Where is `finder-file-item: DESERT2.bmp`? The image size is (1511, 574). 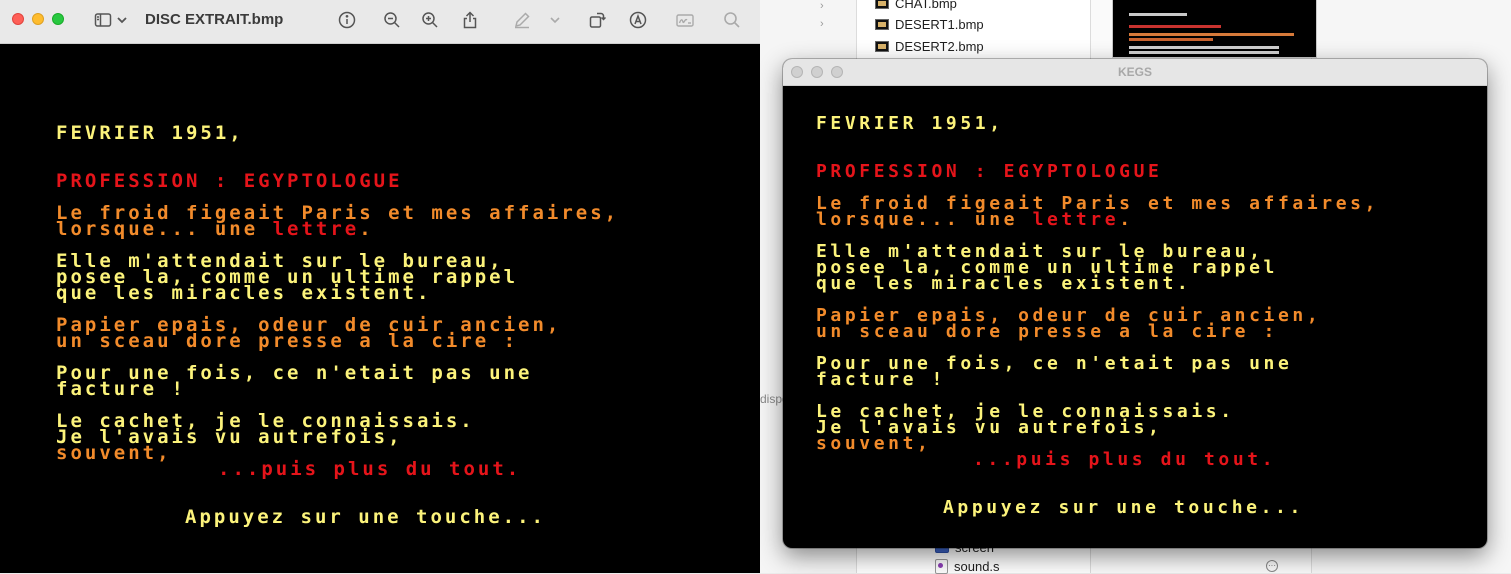 finder-file-item: DESERT2.bmp is located at coordinates (929, 46).